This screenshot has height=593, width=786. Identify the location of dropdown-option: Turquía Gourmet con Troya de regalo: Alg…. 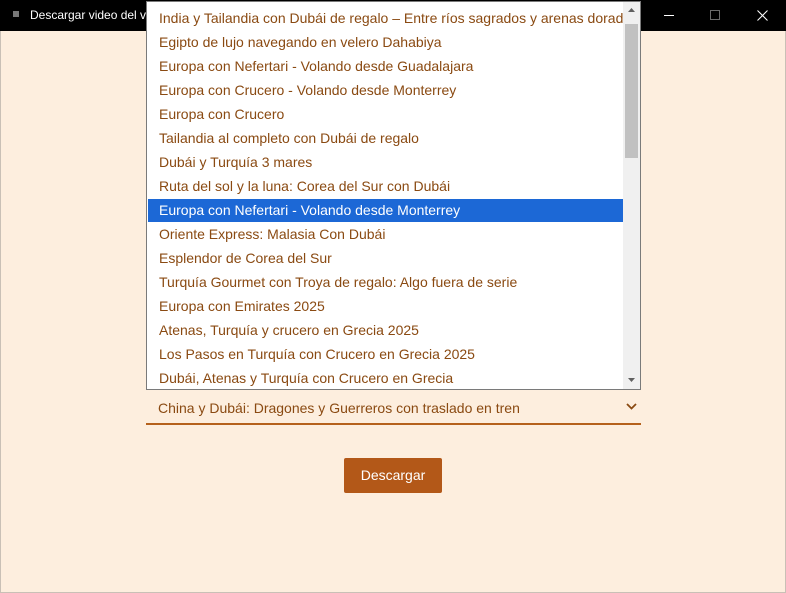
(385, 282).